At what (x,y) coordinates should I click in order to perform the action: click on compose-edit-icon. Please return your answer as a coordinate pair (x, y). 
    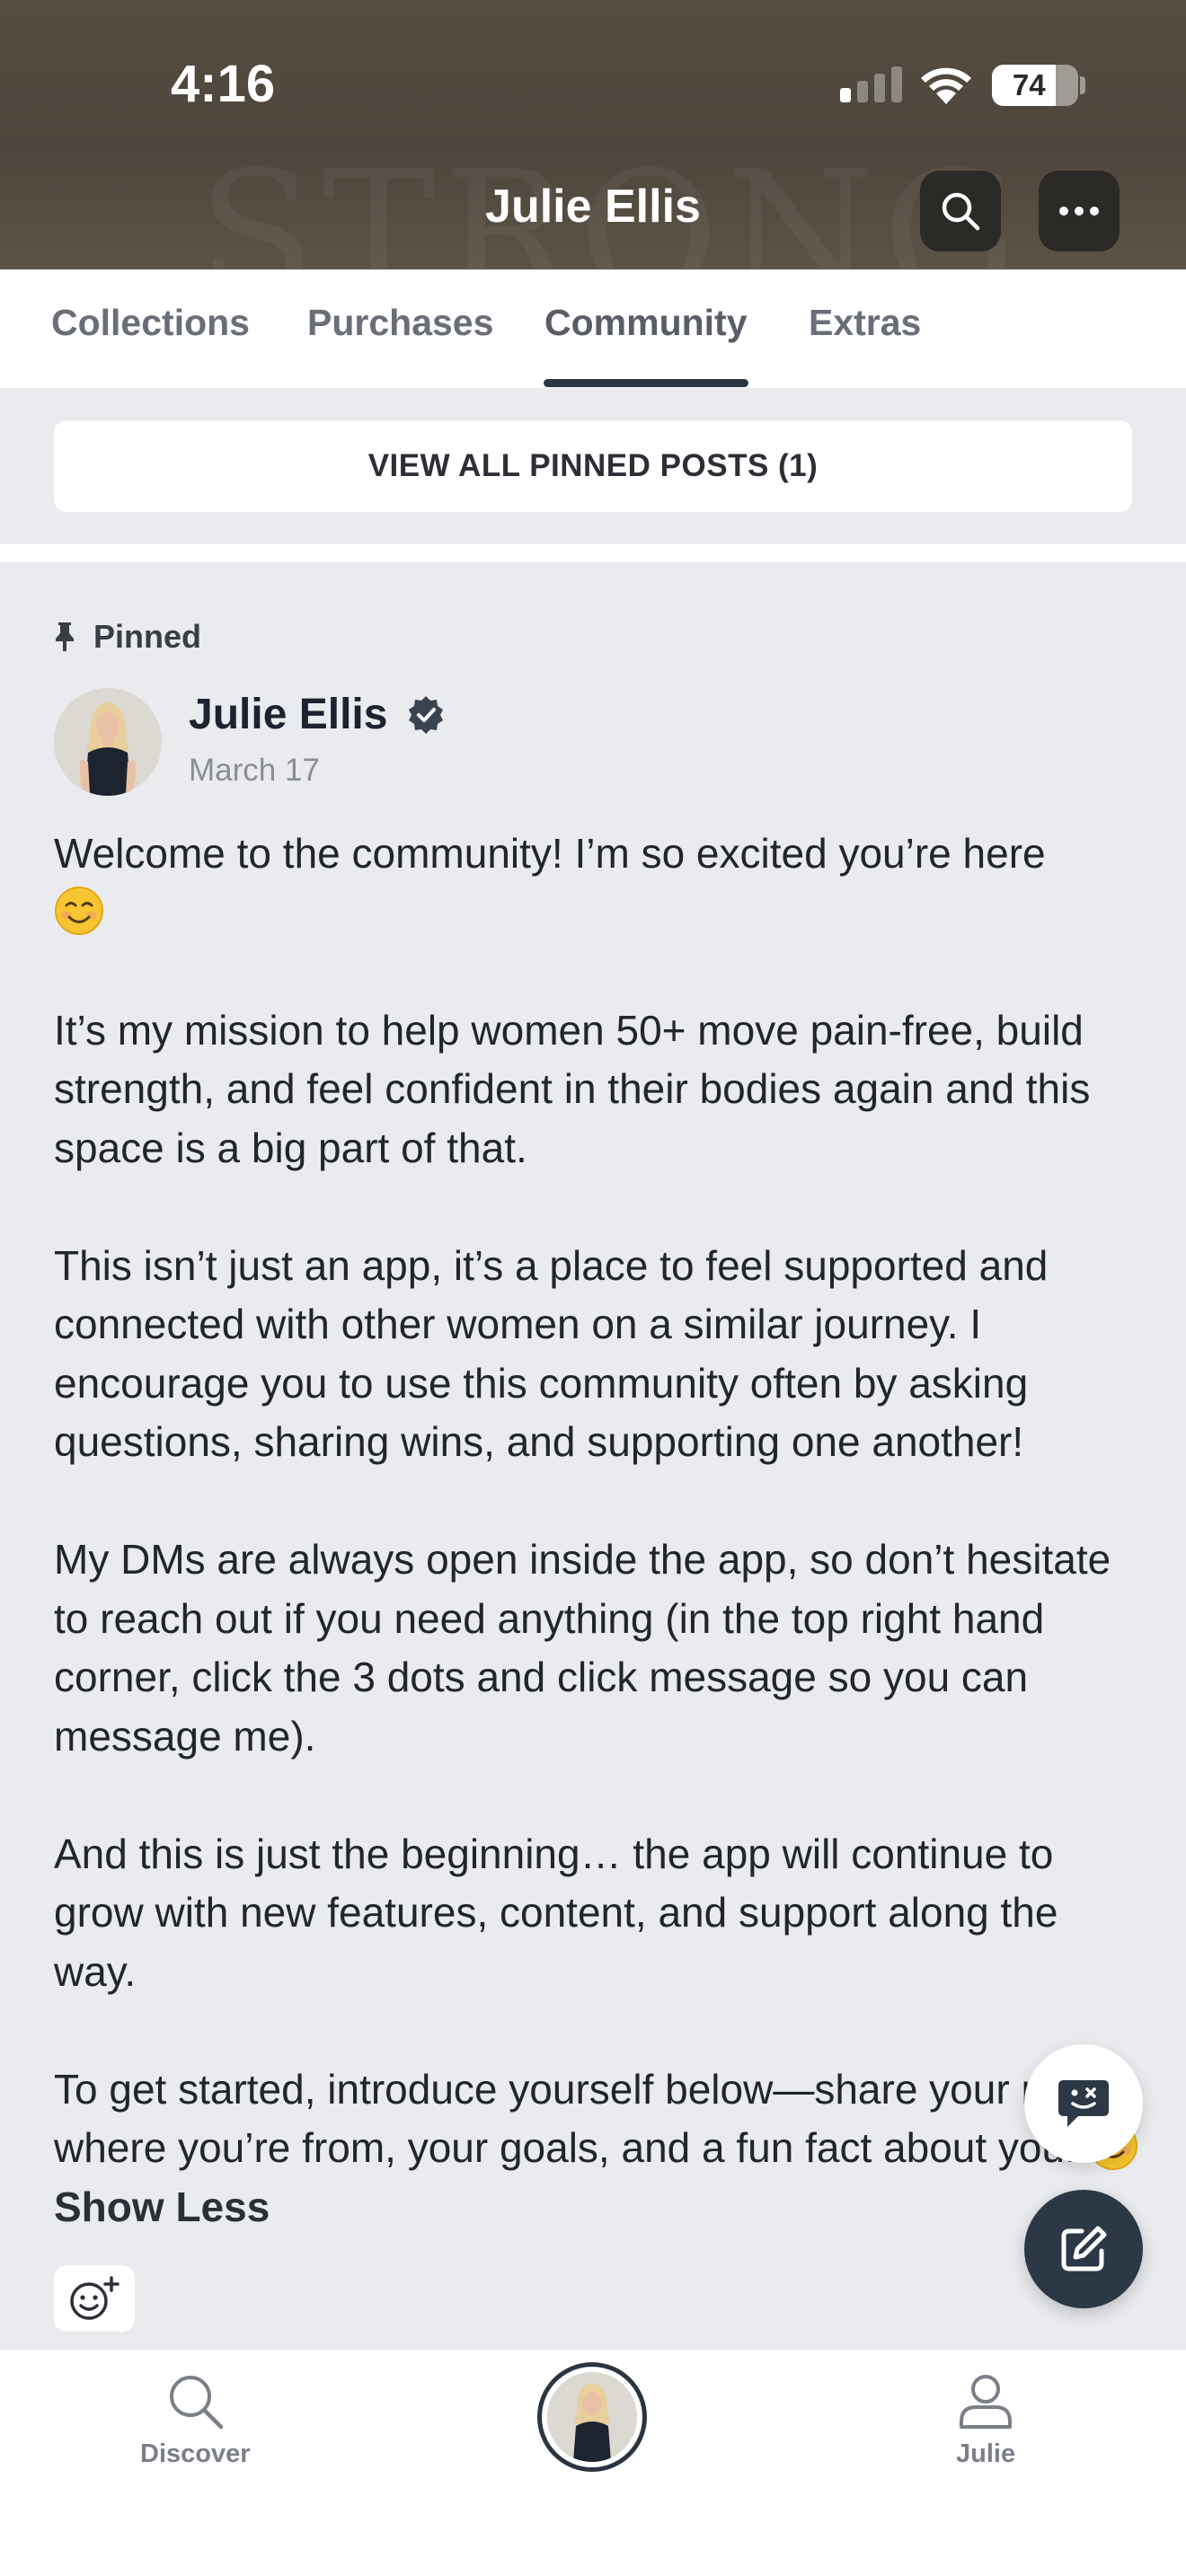
    Looking at the image, I should click on (1084, 2249).